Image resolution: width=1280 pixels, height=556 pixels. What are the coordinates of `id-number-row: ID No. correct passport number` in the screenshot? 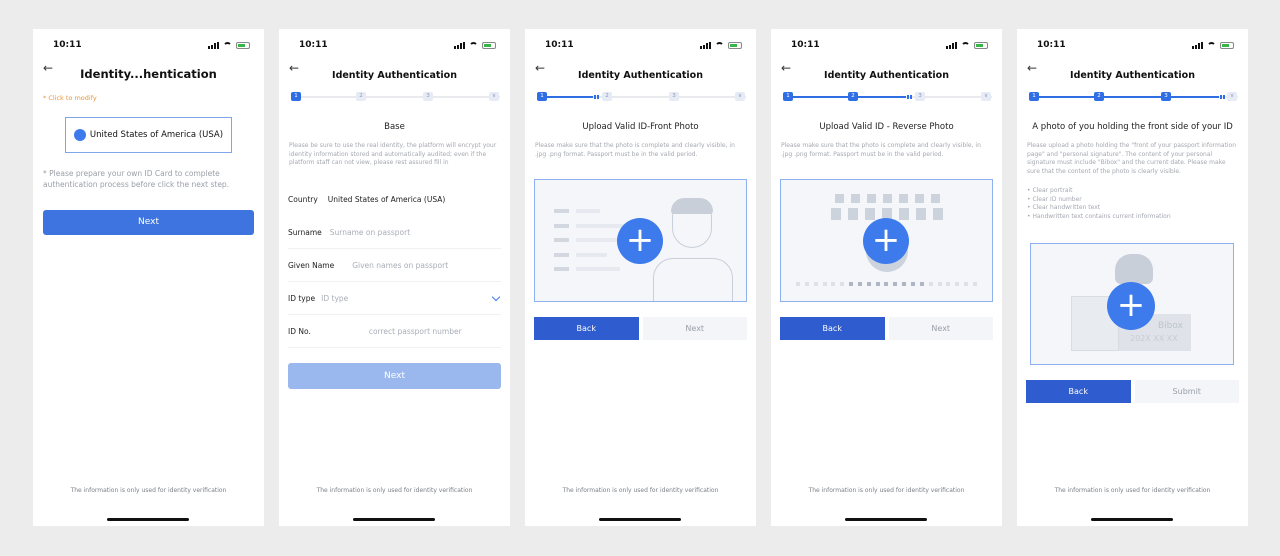 It's located at (394, 331).